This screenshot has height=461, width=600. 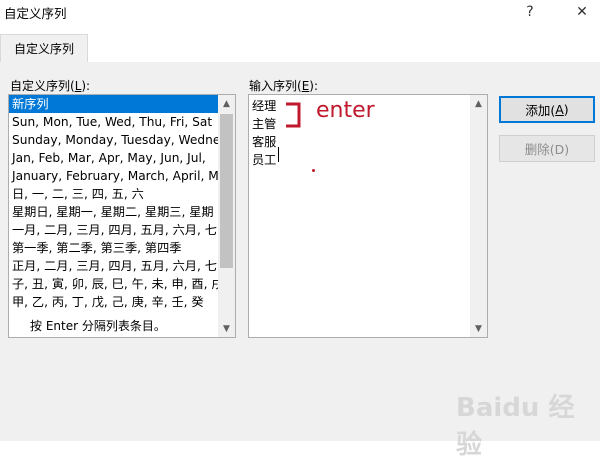 What do you see at coordinates (122, 158) in the screenshot?
I see `list-item: Jan, Feb, Mar, Apr, May, Jun, Jul,` at bounding box center [122, 158].